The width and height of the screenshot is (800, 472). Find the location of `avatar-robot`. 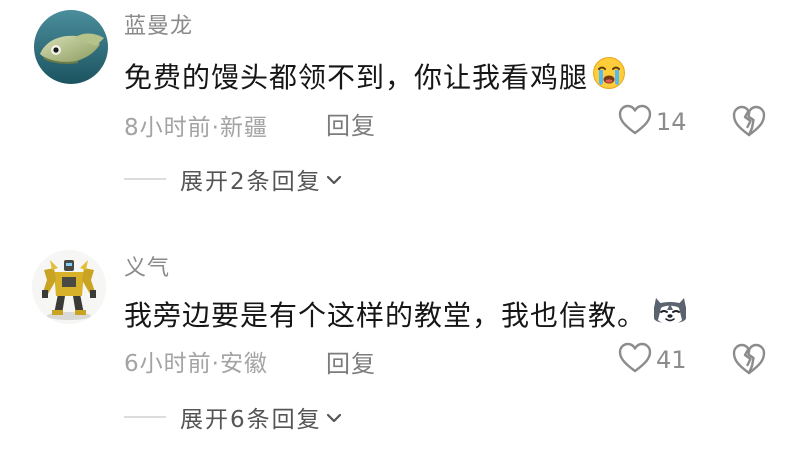

avatar-robot is located at coordinates (69, 287).